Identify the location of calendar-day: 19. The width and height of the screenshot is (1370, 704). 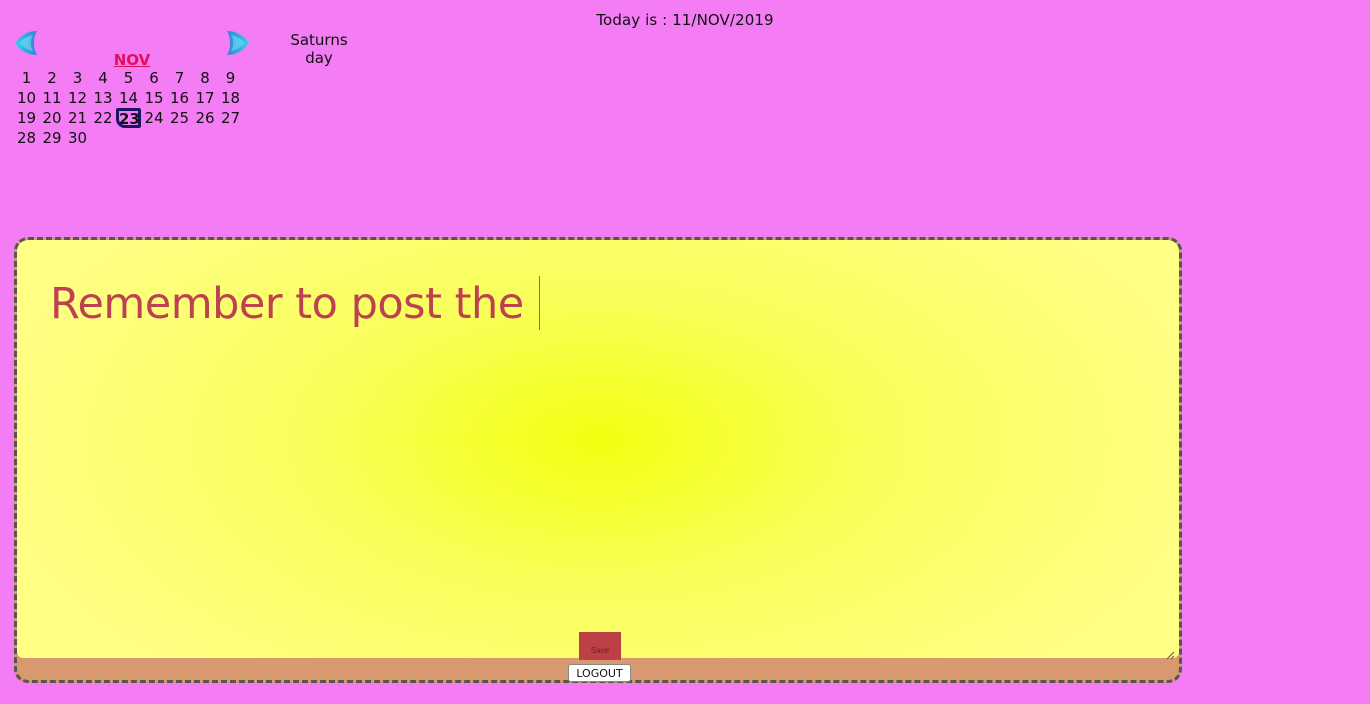
(26, 118).